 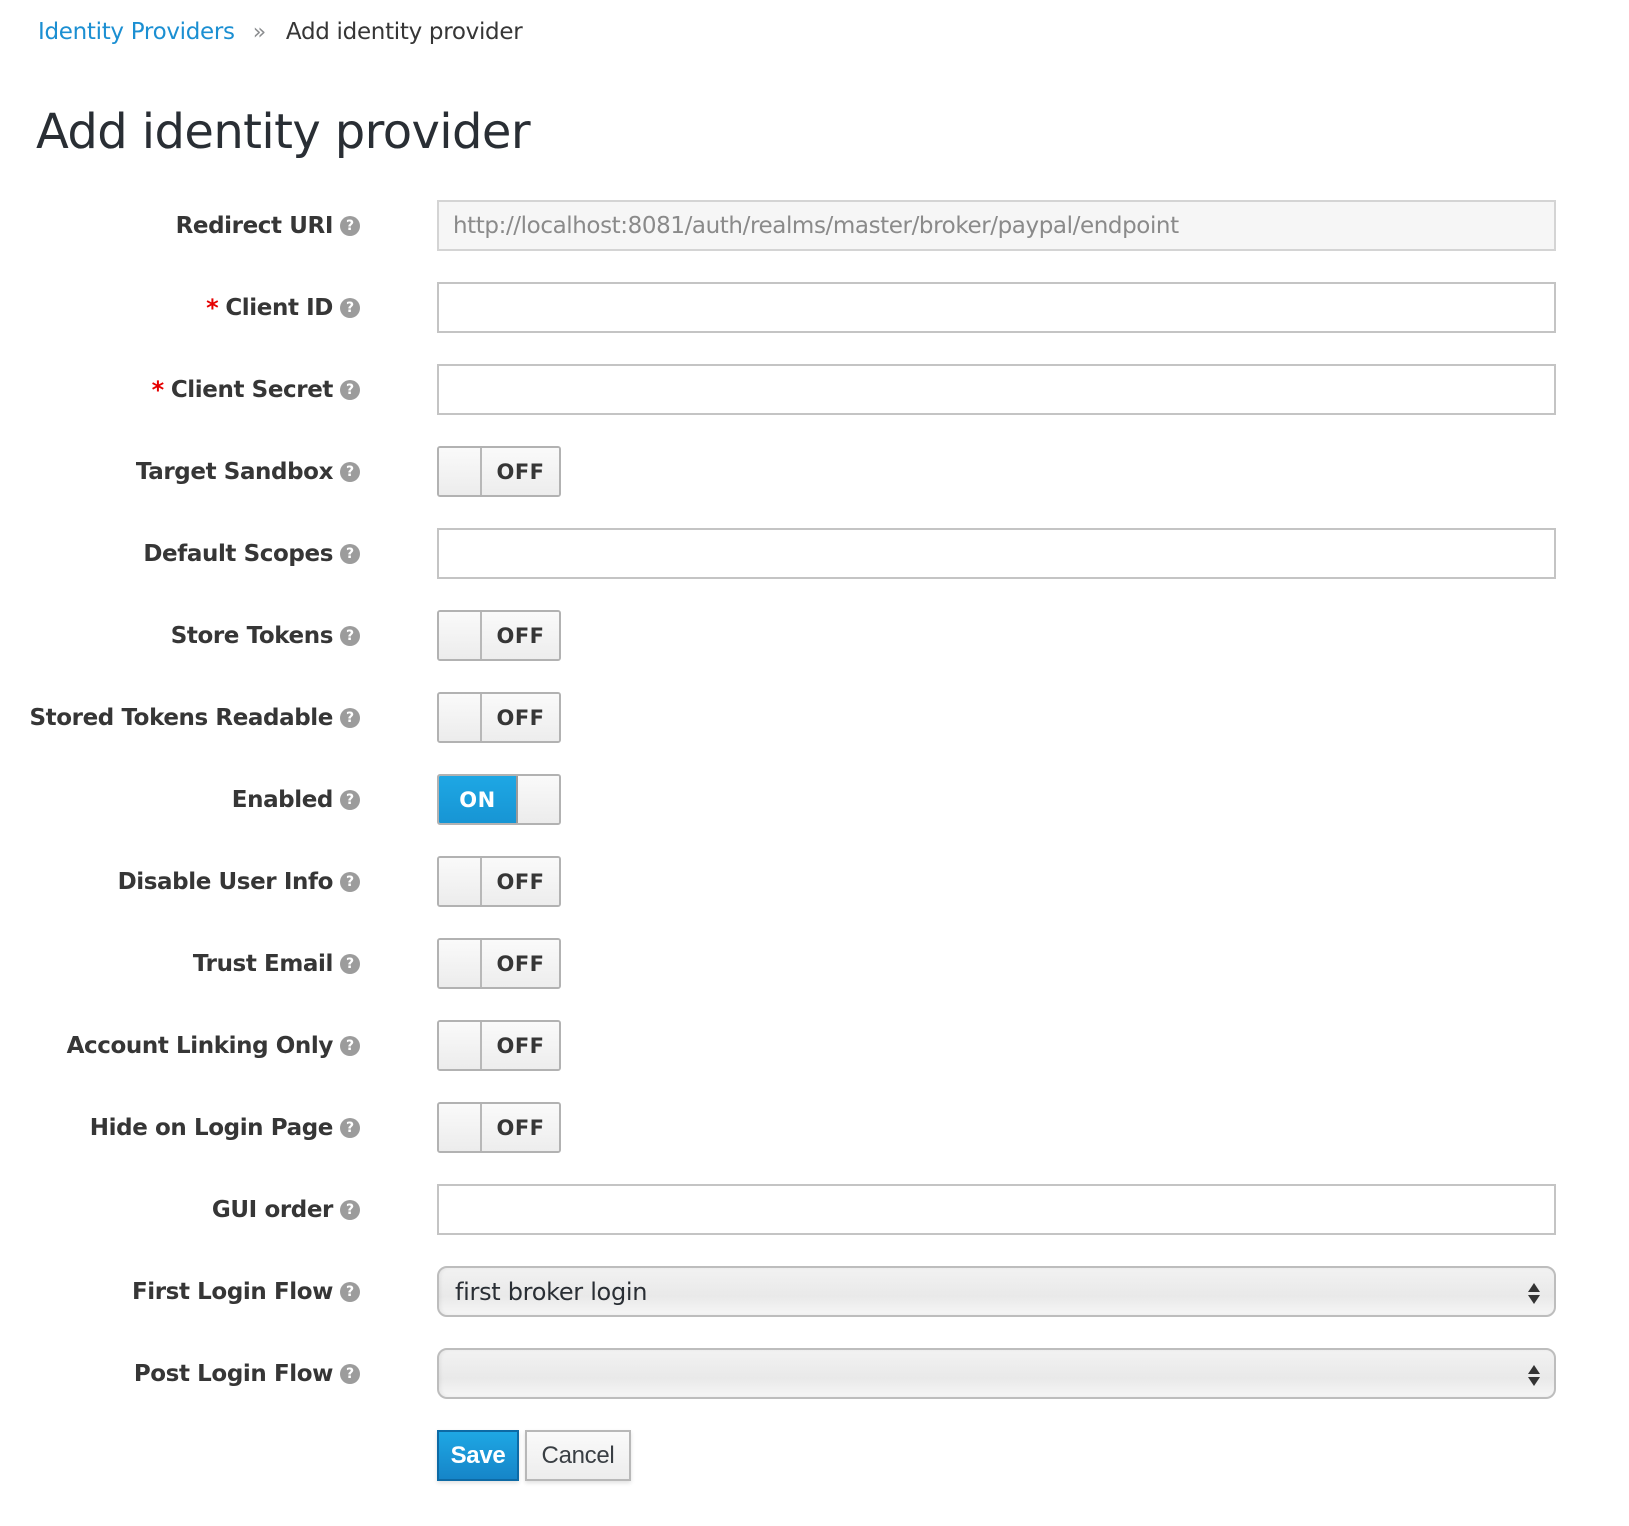 I want to click on form-row-trust-email: Trust Email? OFF, so click(x=814, y=963).